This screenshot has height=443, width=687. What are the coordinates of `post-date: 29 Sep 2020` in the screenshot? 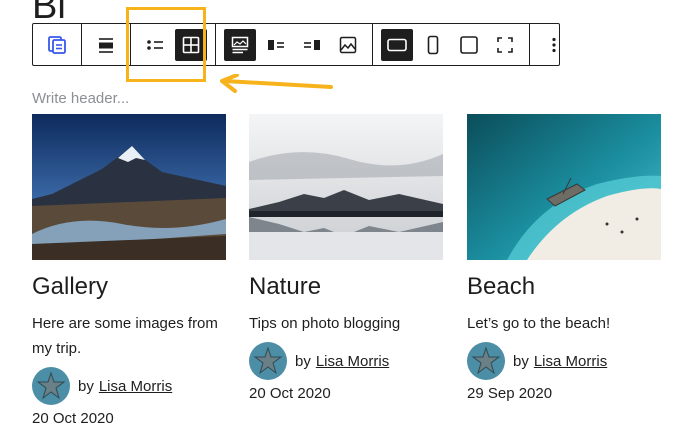 It's located at (510, 393).